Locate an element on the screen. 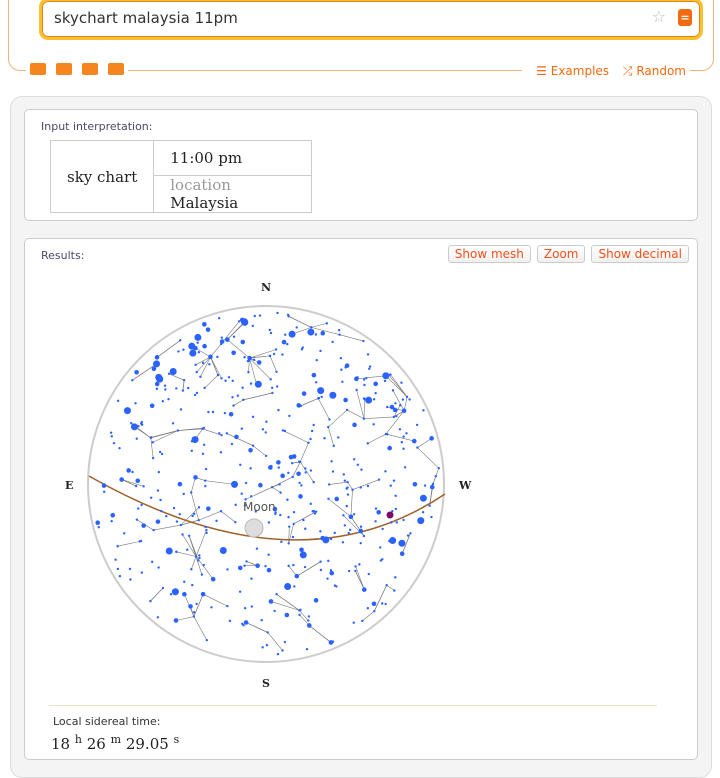 The height and width of the screenshot is (778, 720). input-toolbar is located at coordinates (77, 69).